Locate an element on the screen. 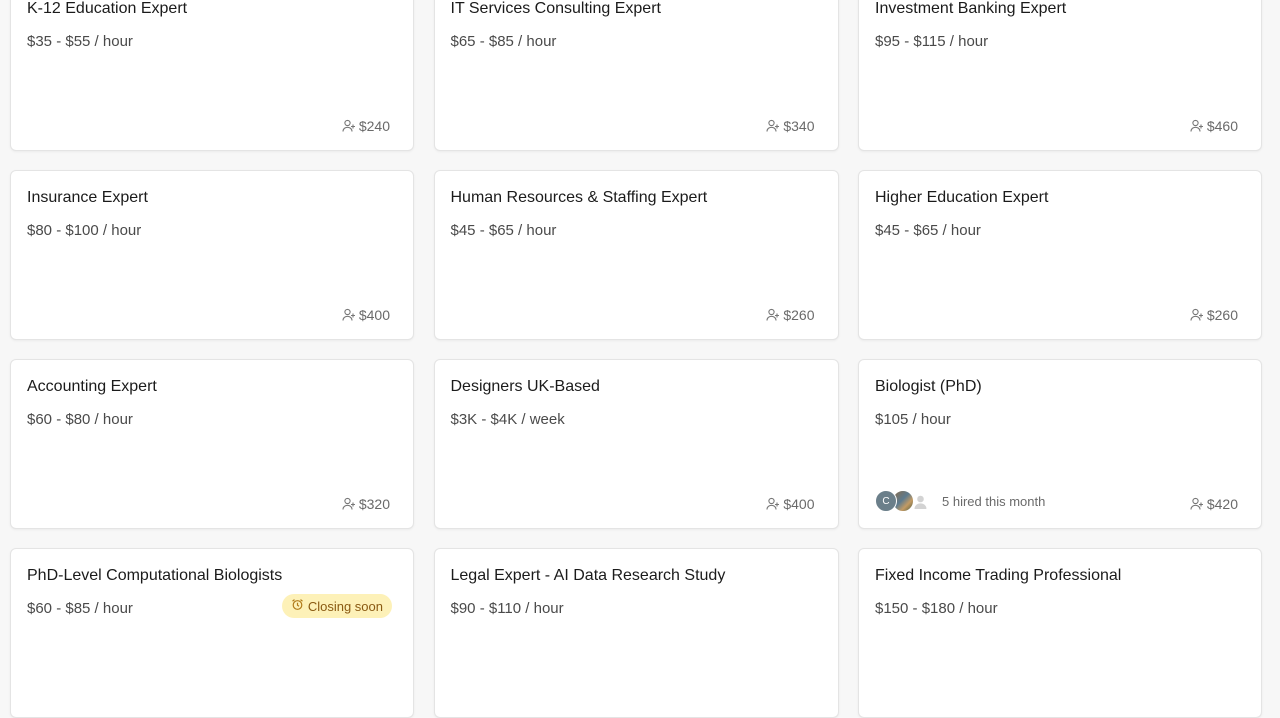  hired-count: 5 hired this month is located at coordinates (994, 501).